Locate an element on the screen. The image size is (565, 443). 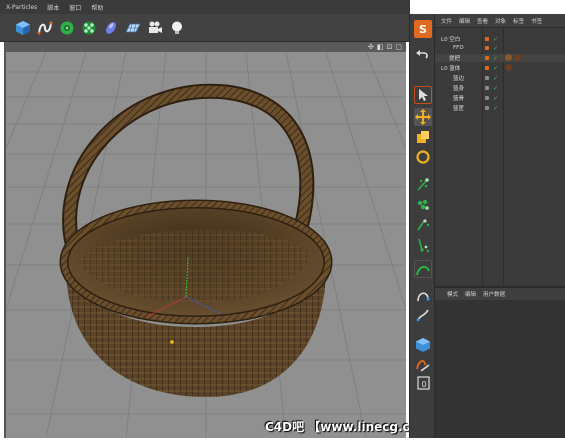
svg-text: 0 is located at coordinates (424, 384).